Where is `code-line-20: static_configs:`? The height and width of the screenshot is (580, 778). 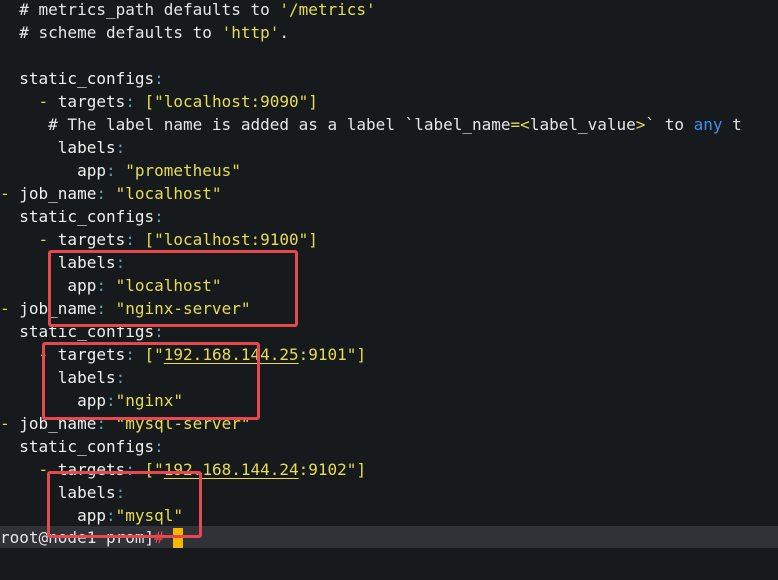 code-line-20: static_configs: is located at coordinates (389, 446).